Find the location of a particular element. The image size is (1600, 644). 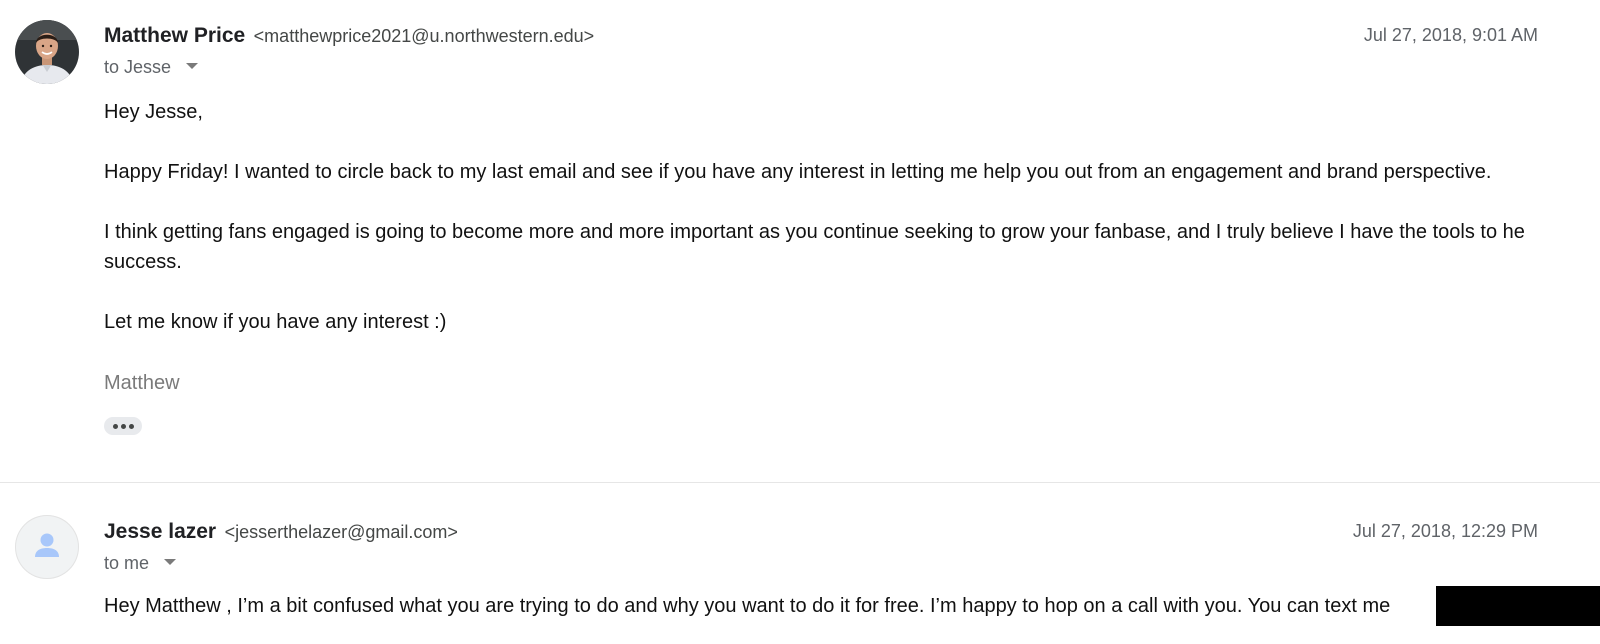

sender-name: Matthew Price is located at coordinates (174, 35).